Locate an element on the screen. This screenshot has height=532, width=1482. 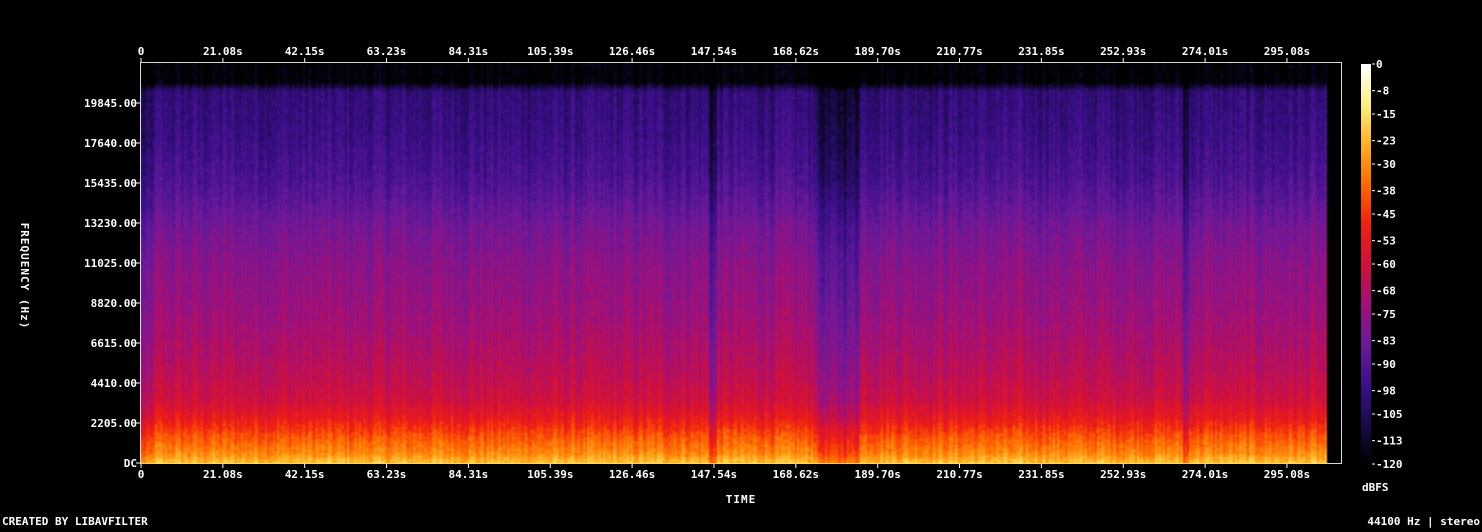
y-tick-label: 15435.00 is located at coordinates (110, 183).